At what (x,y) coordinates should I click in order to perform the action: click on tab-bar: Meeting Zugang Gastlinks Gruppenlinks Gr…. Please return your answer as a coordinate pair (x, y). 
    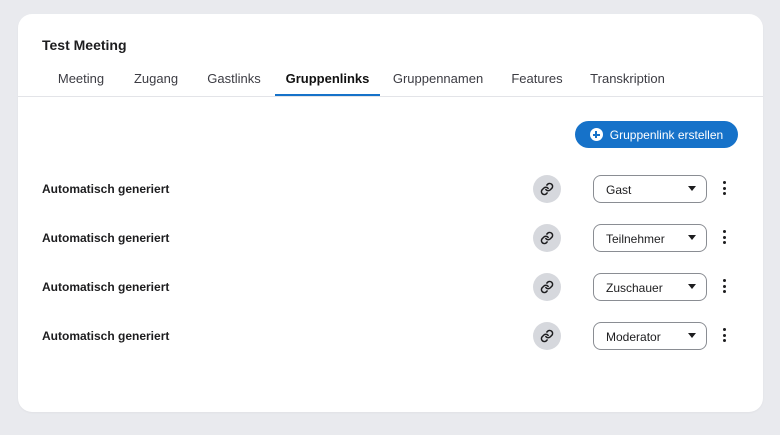
    Looking at the image, I should click on (390, 83).